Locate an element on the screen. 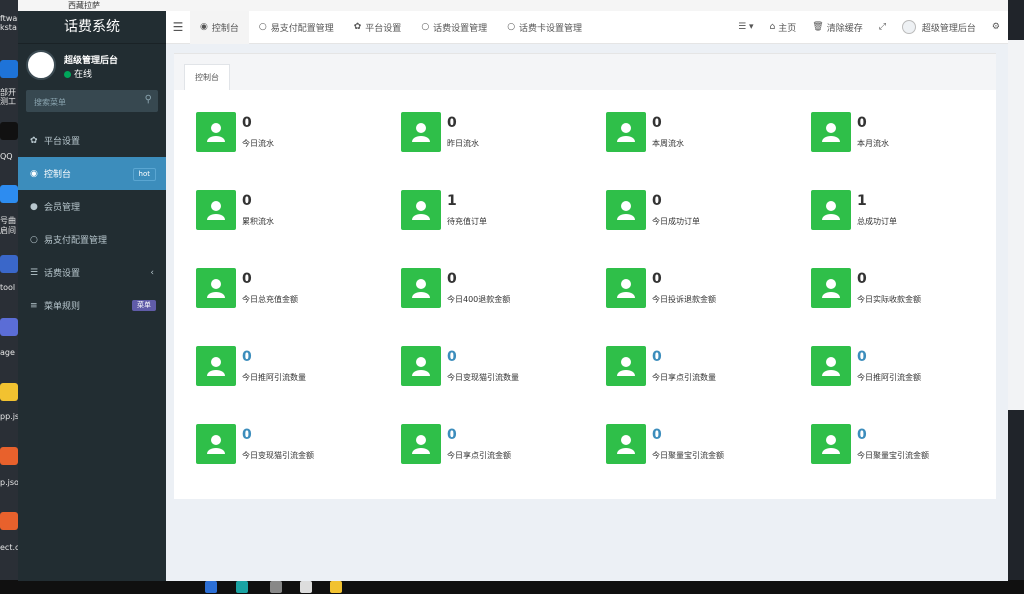 This screenshot has height=594, width=1024. stat-card: 1 待充值订单 is located at coordinates (496, 211).